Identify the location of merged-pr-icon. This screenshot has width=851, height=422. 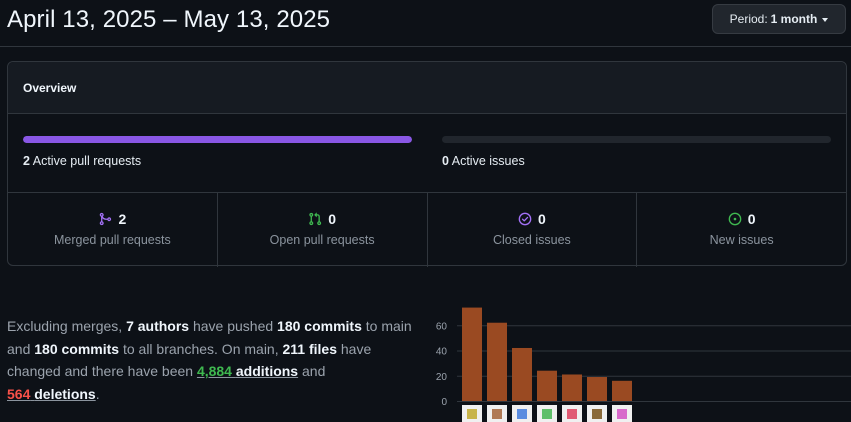
(105, 219).